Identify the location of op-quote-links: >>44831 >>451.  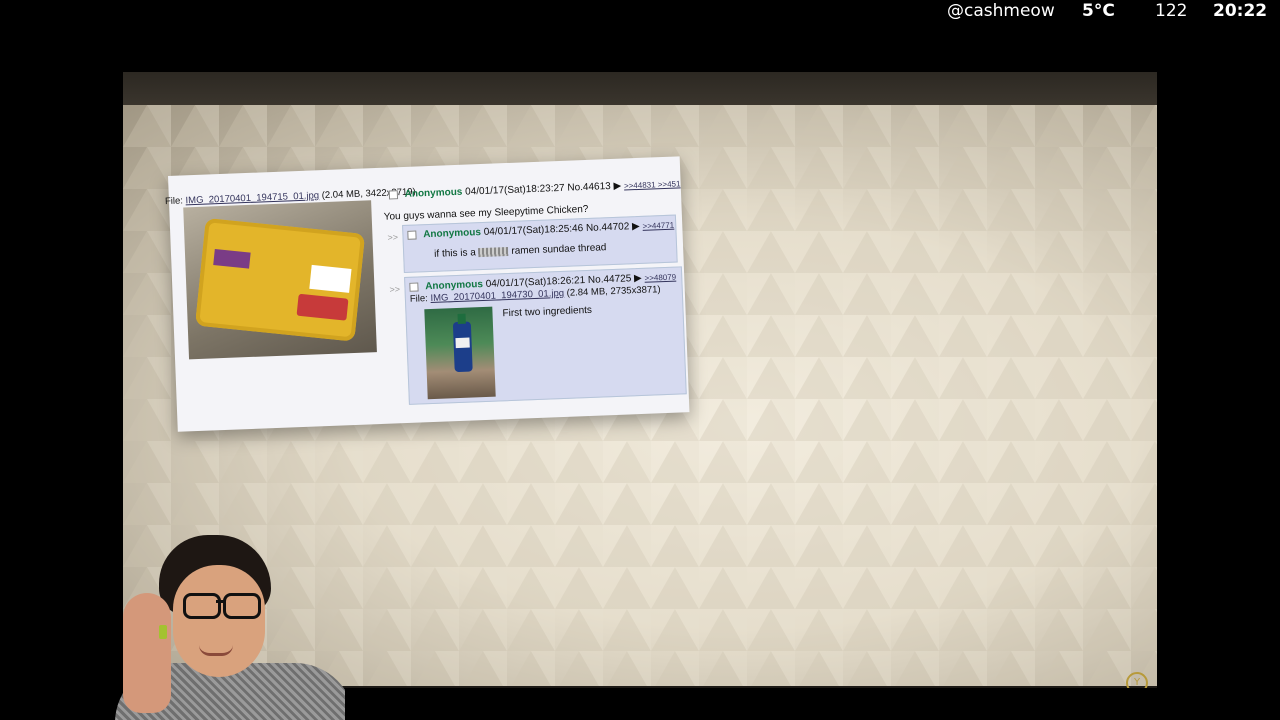
(652, 184).